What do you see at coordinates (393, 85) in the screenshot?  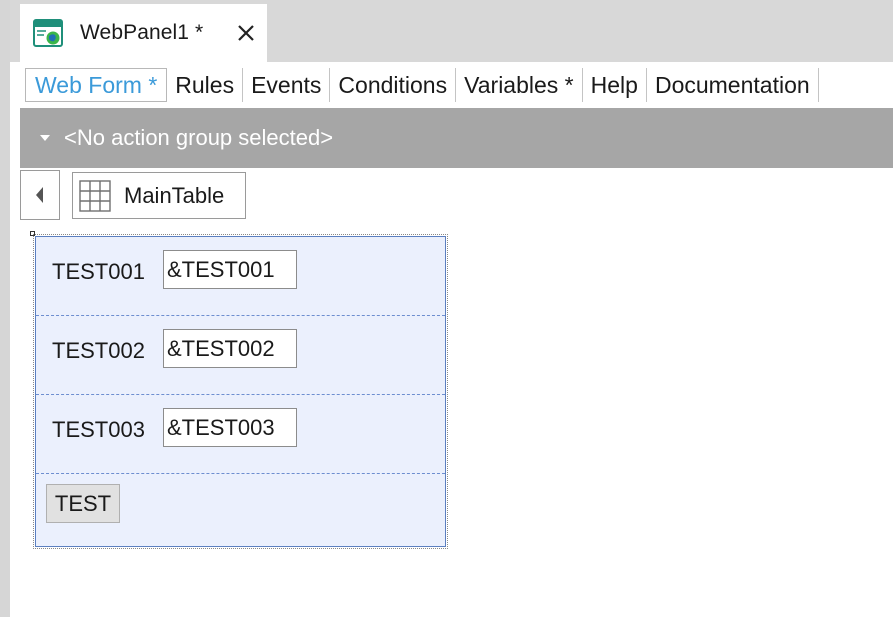 I see `tab-conditions: Conditions` at bounding box center [393, 85].